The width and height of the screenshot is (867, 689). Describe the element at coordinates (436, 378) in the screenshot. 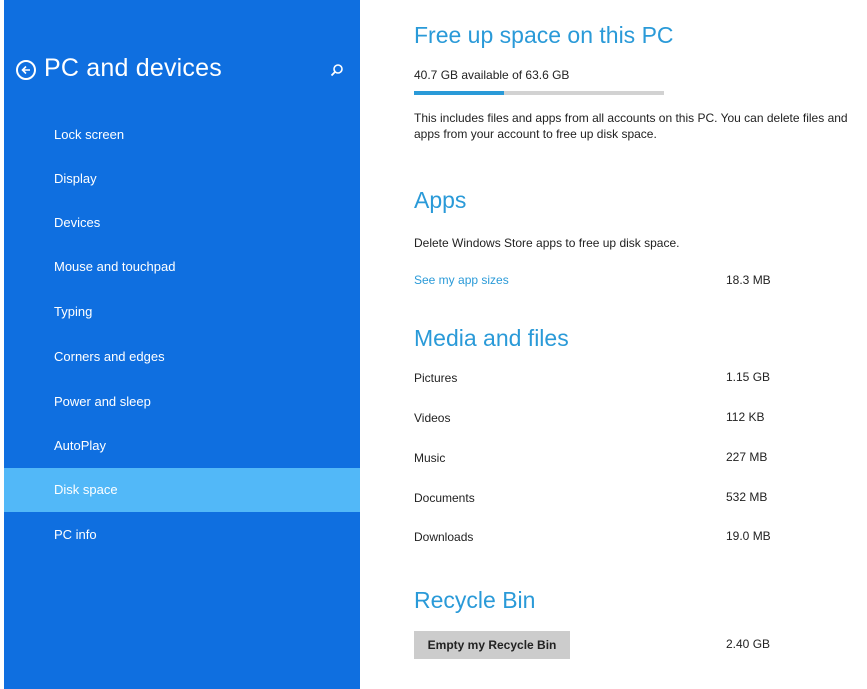

I see `media-row-label: Pictures` at that location.